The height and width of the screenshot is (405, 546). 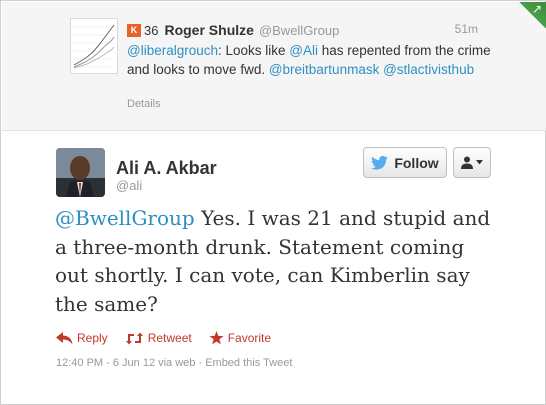 What do you see at coordinates (129, 185) in the screenshot?
I see `author-handle: @ali` at bounding box center [129, 185].